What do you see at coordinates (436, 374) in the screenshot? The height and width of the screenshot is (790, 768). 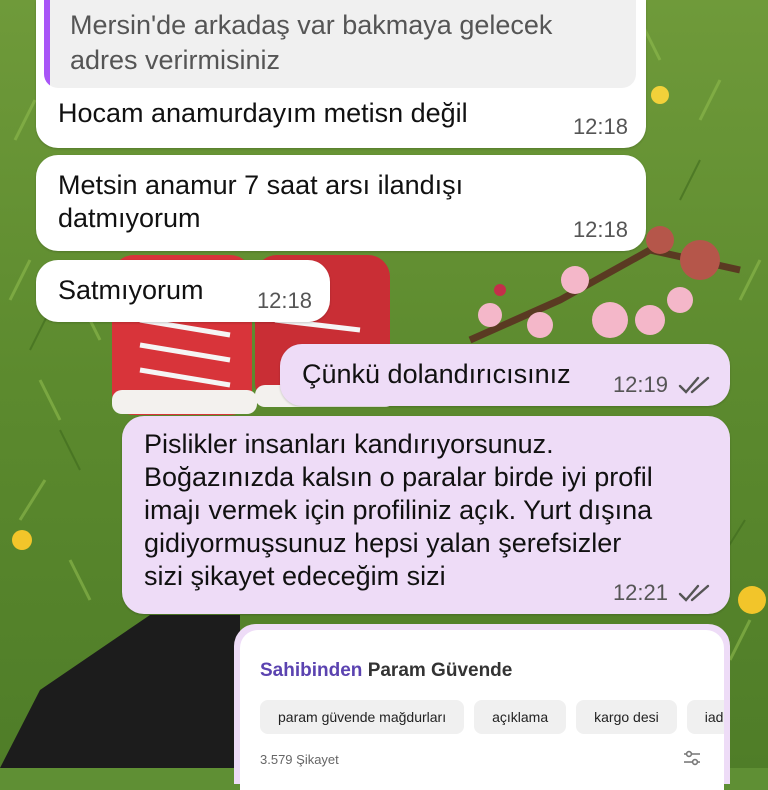 I see `message-text: Çünkü dolandırıcısınız` at bounding box center [436, 374].